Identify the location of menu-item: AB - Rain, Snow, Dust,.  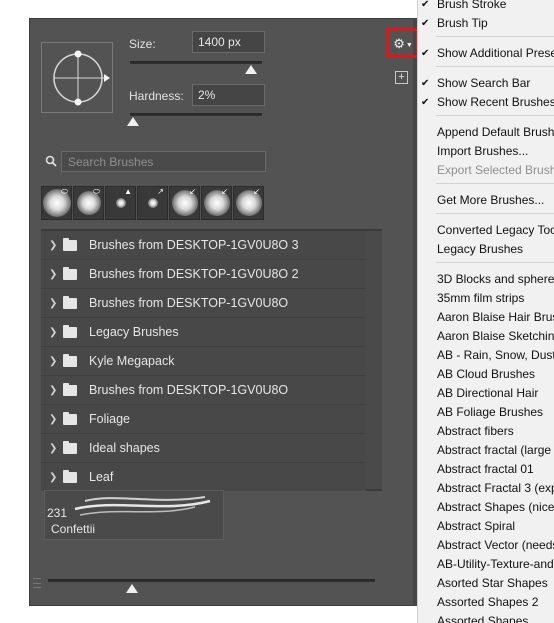
(486, 355).